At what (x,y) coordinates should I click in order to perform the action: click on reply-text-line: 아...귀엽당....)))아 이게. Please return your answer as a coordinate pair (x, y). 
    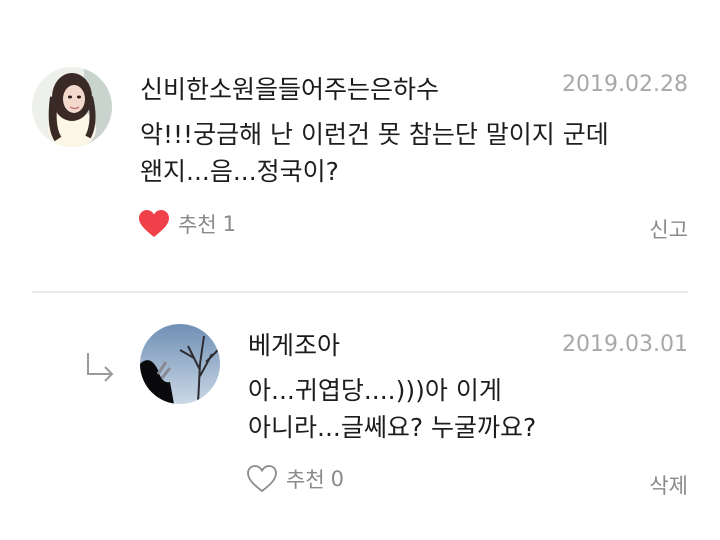
    Looking at the image, I should click on (375, 390).